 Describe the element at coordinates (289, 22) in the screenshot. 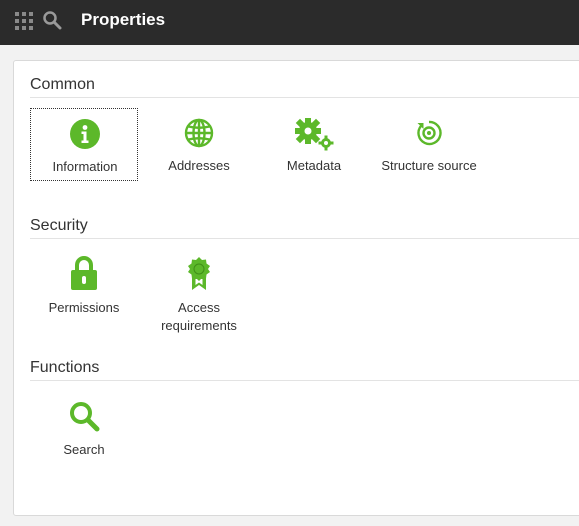

I see `top-bar: Properties` at that location.